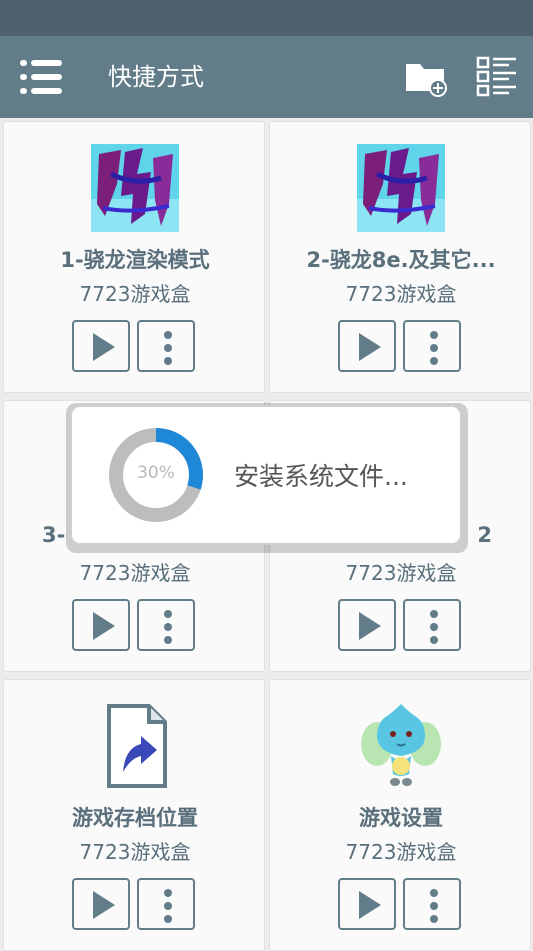 The image size is (533, 951). Describe the element at coordinates (41, 77) in the screenshot. I see `menu-icon` at that location.